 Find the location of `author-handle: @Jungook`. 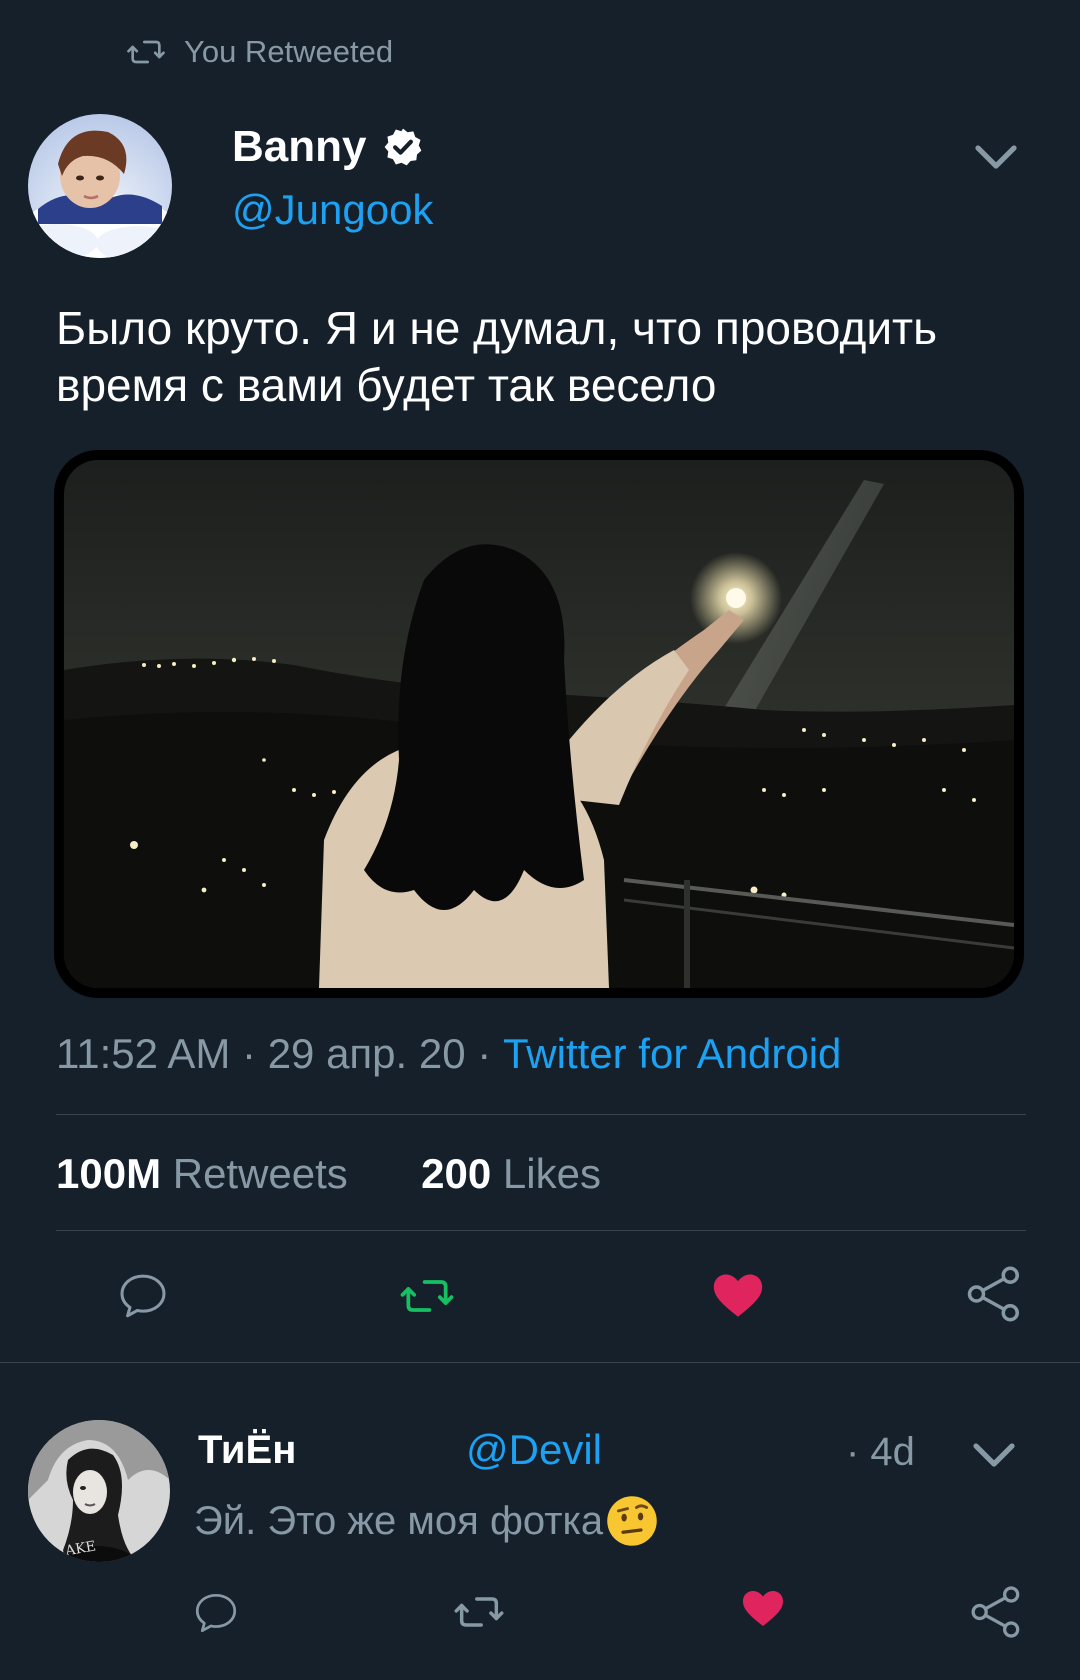

author-handle: @Jungook is located at coordinates (332, 210).